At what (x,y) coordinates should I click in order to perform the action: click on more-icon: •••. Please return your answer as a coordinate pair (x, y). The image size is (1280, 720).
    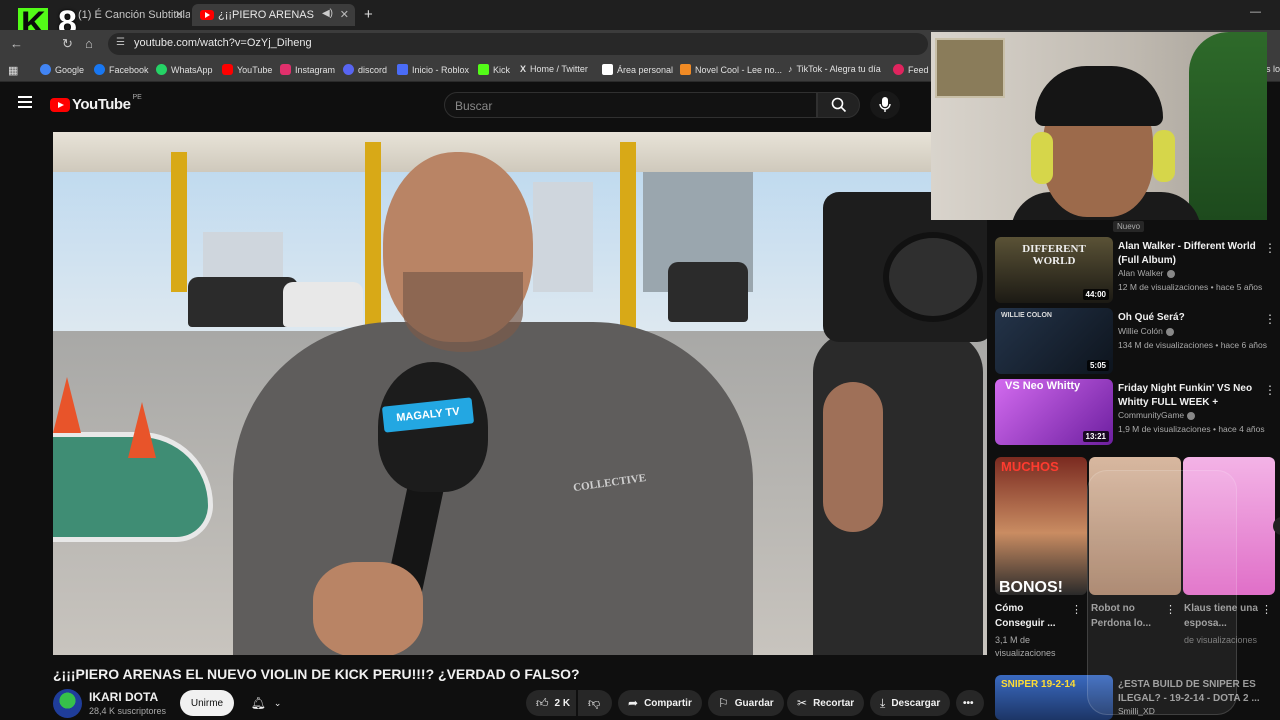
    Looking at the image, I should click on (968, 703).